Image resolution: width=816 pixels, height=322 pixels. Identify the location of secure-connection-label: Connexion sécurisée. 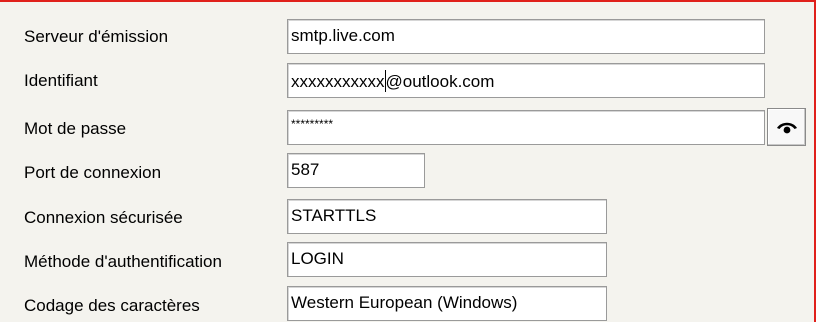
(103, 217).